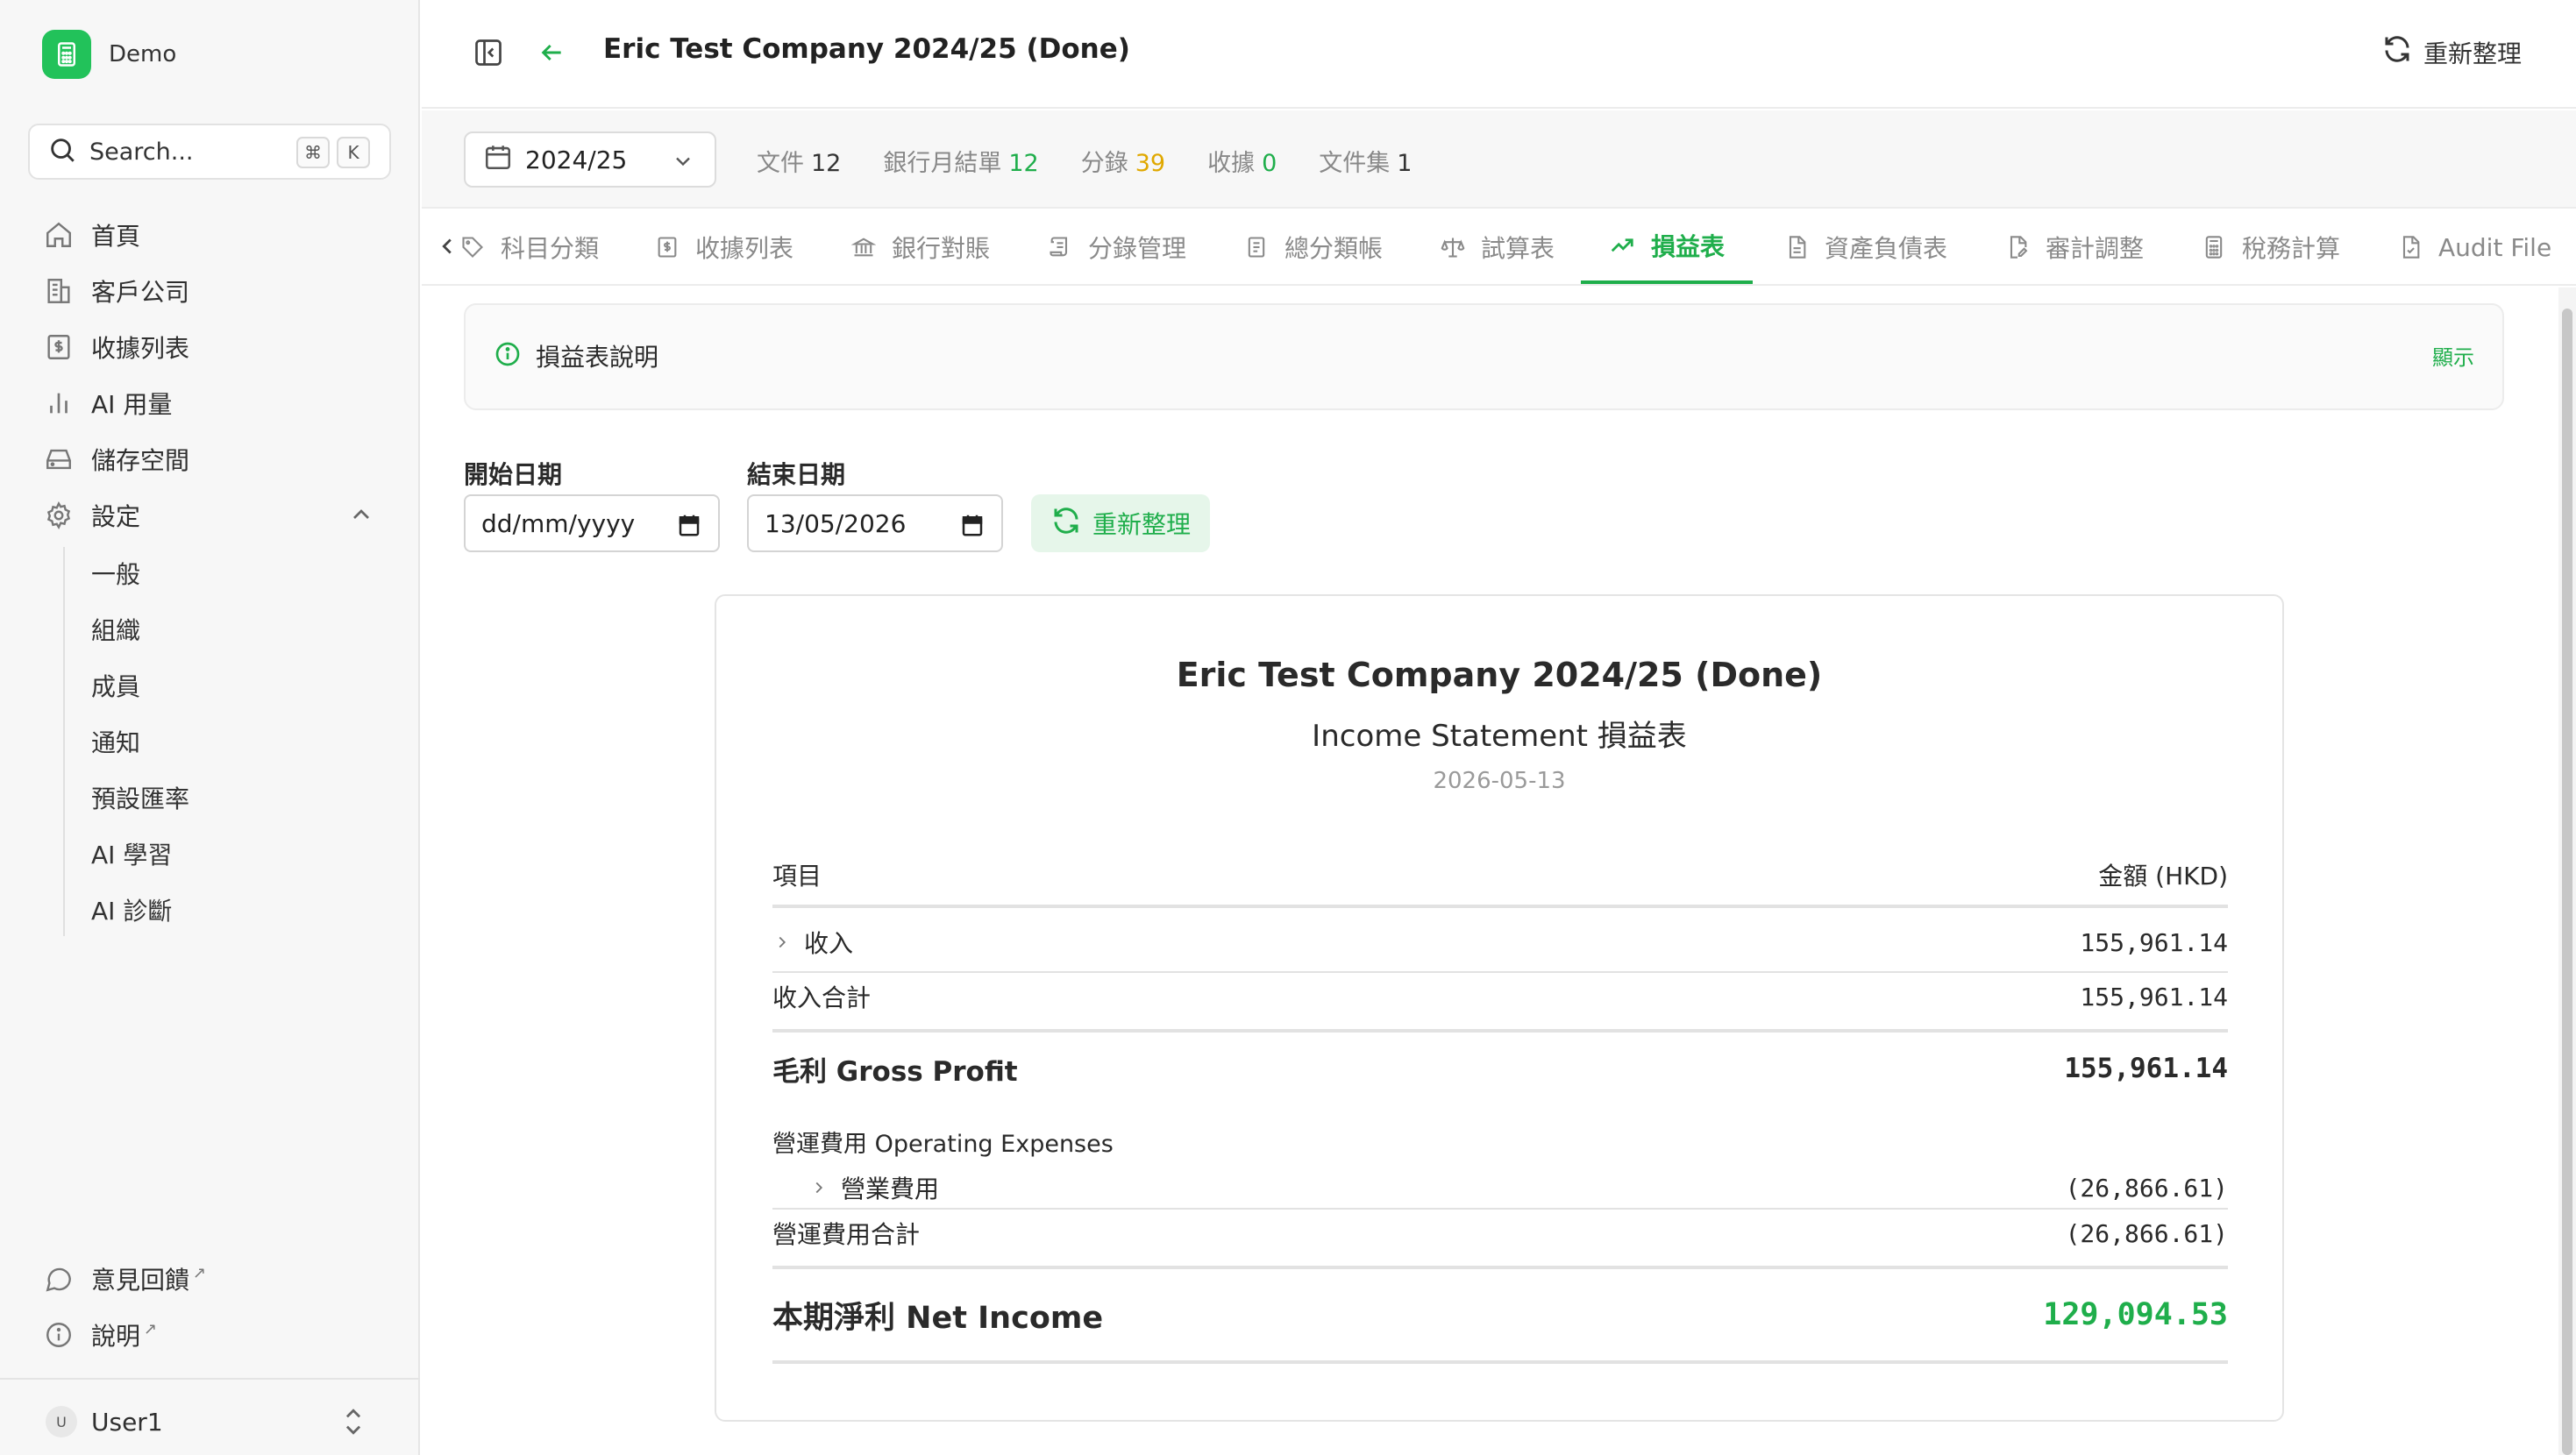 The image size is (2576, 1455). I want to click on file-check-icon, so click(2410, 247).